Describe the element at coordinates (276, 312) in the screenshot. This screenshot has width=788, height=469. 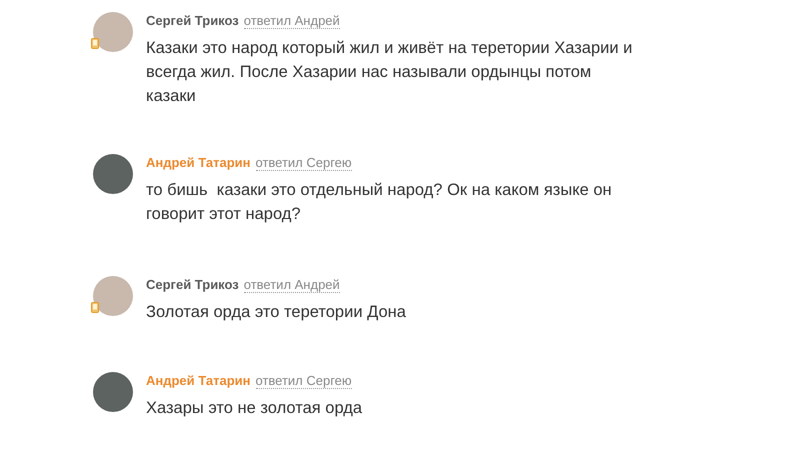
I see `comment-text: Золотая орда это теретории Дона` at that location.